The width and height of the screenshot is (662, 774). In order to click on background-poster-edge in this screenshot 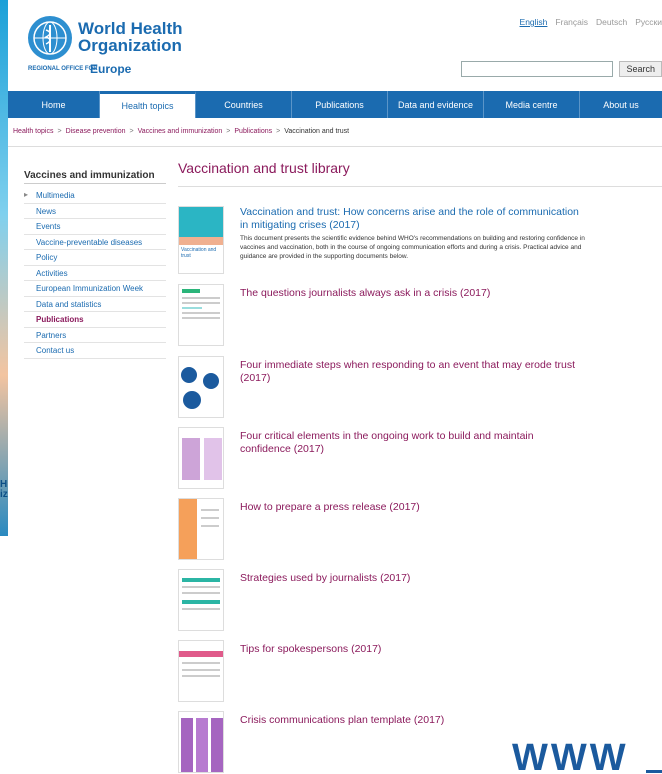, I will do `click(4, 268)`.